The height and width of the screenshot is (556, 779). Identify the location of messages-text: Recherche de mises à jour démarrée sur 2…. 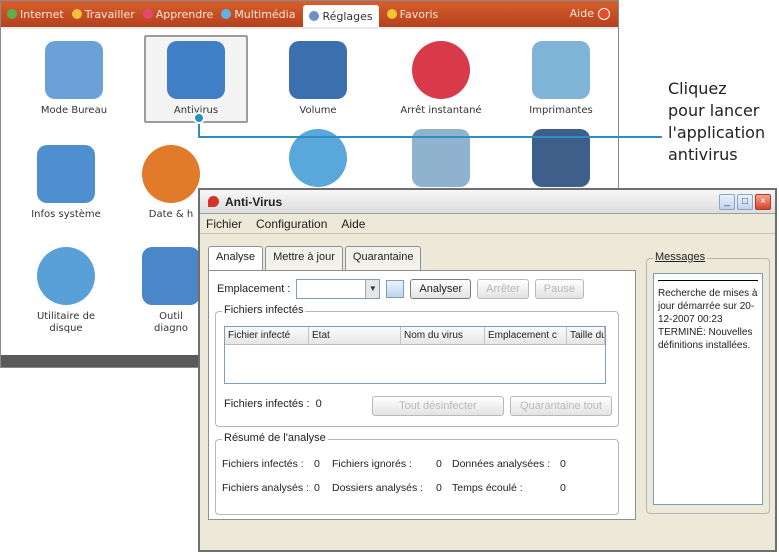
(708, 319).